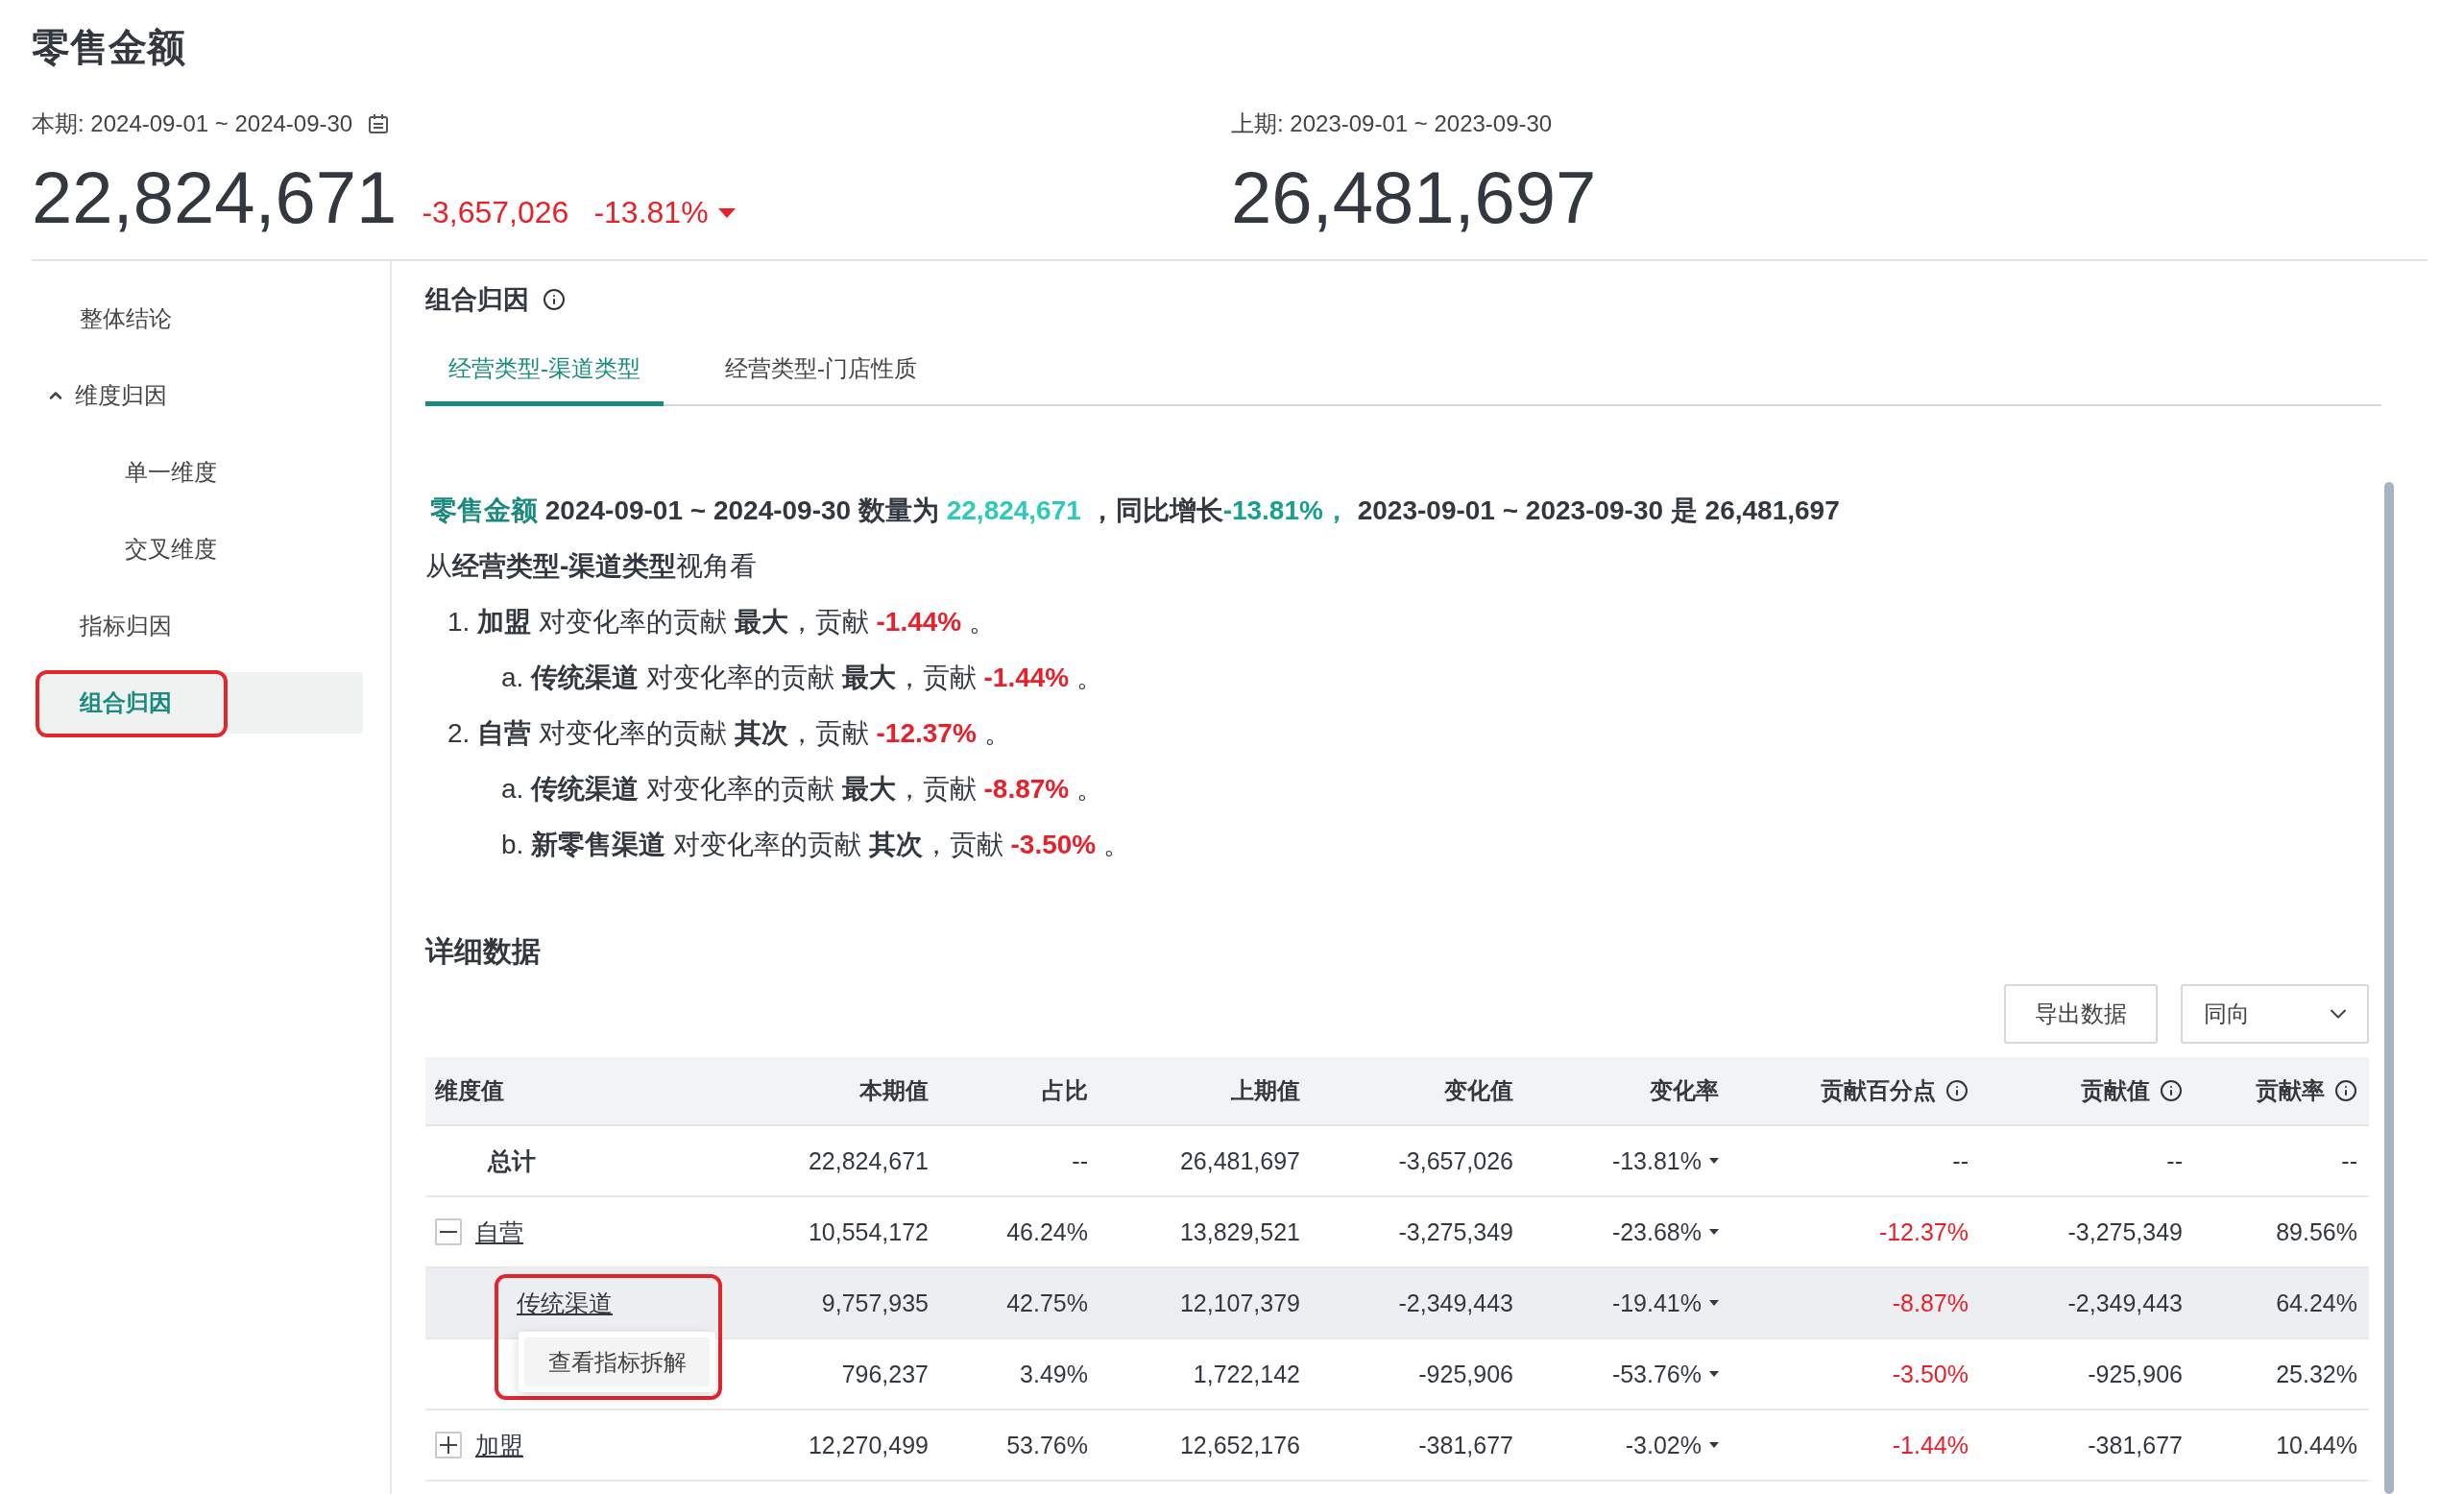 Image resolution: width=2464 pixels, height=1494 pixels. I want to click on table-cell: 12,652,176, so click(1239, 1445).